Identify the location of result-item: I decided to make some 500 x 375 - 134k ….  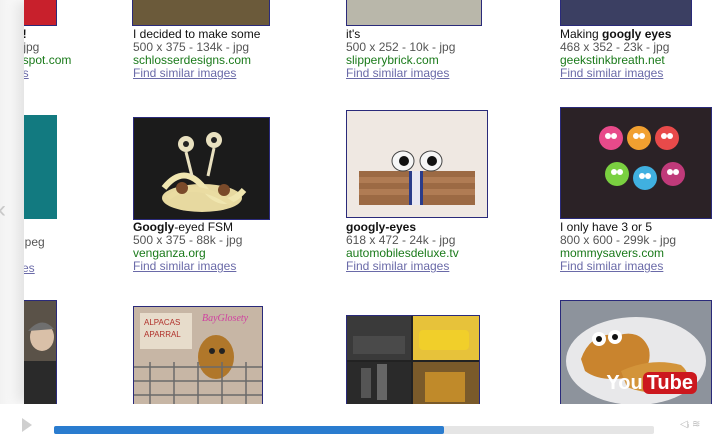
(197, 53).